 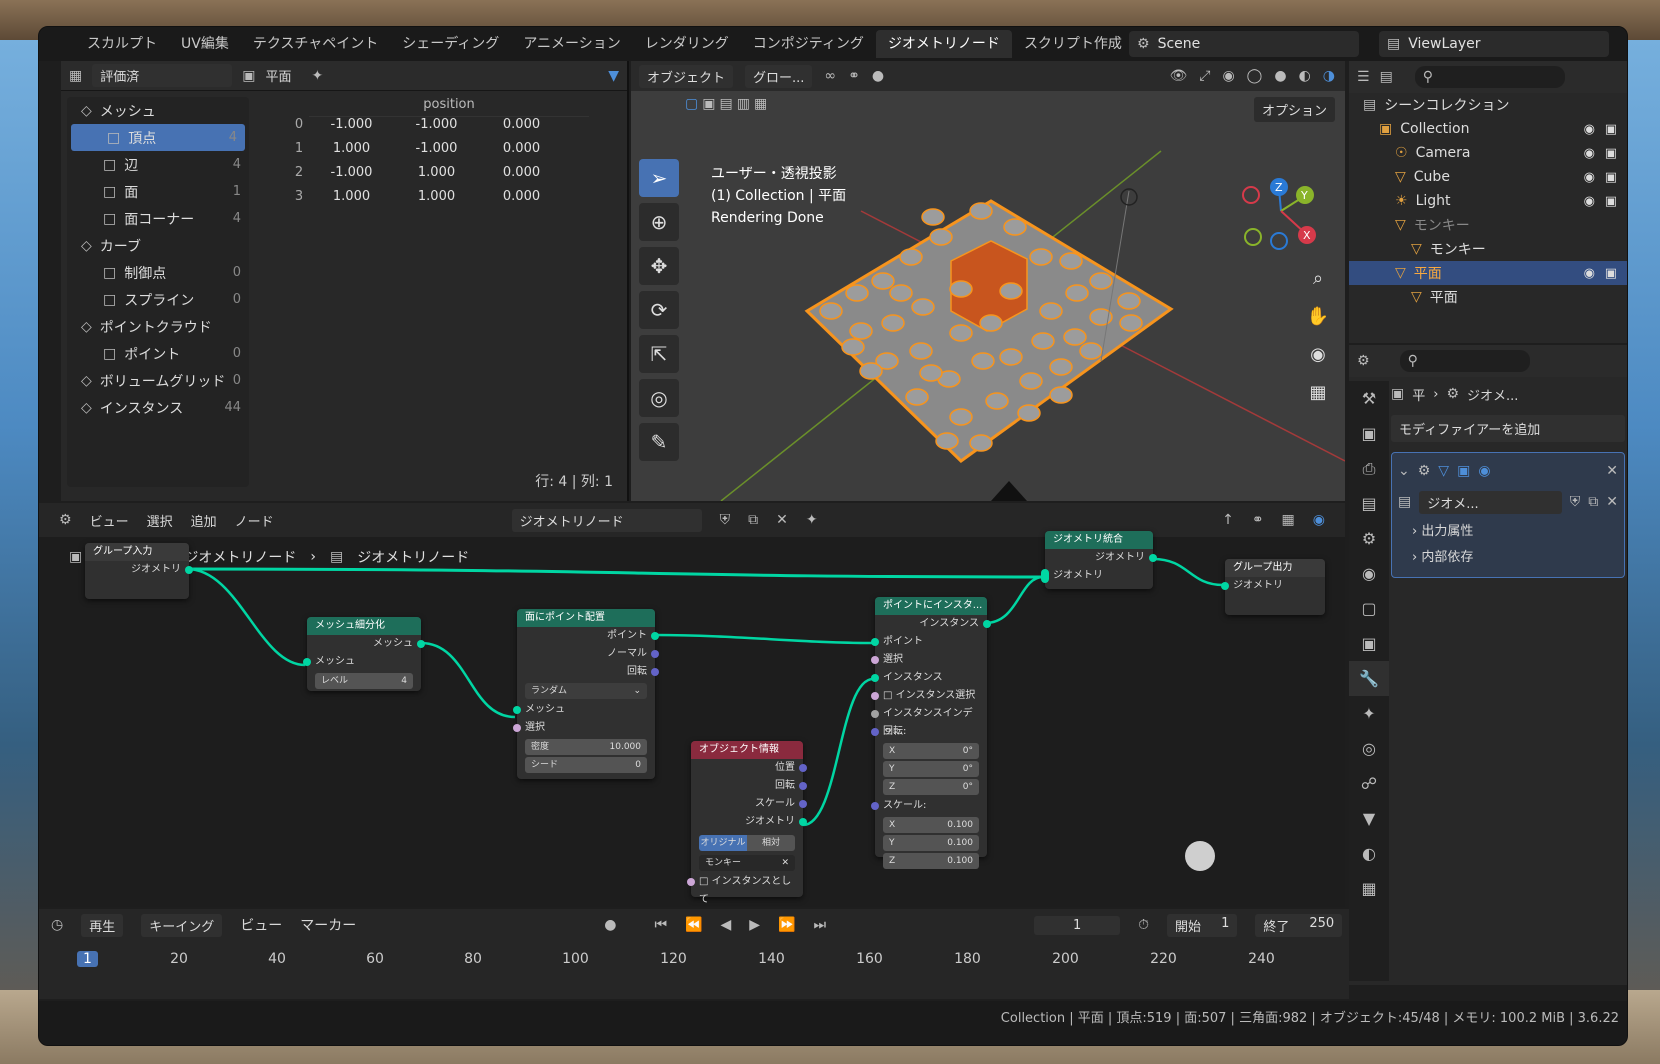 What do you see at coordinates (158, 272) in the screenshot?
I see `domain-item: □ 制御点 0` at bounding box center [158, 272].